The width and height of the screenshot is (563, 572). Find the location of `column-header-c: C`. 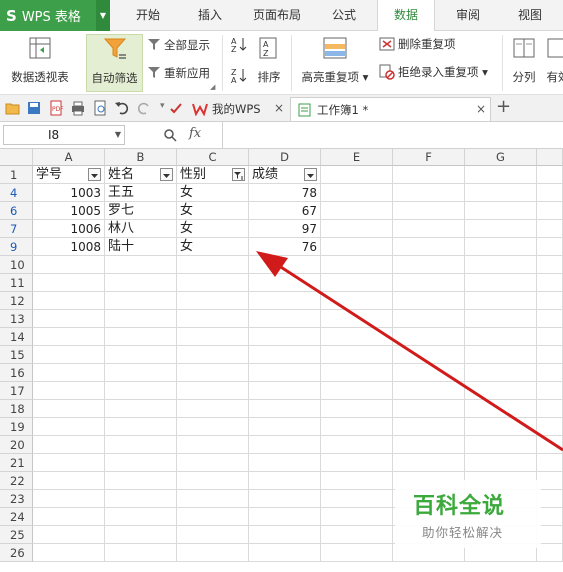

column-header-c: C is located at coordinates (213, 157).